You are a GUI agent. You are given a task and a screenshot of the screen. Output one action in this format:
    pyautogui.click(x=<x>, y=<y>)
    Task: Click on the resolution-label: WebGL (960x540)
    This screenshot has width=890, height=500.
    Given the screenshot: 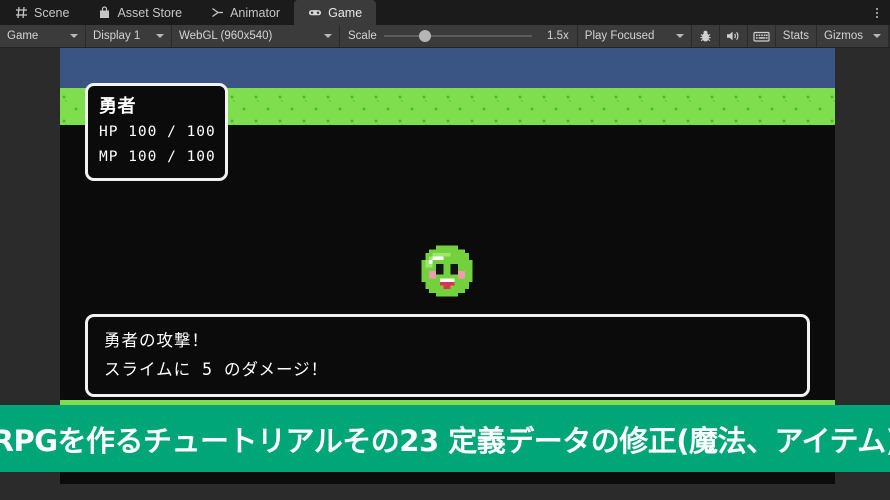 What is the action you would take?
    pyautogui.click(x=226, y=36)
    